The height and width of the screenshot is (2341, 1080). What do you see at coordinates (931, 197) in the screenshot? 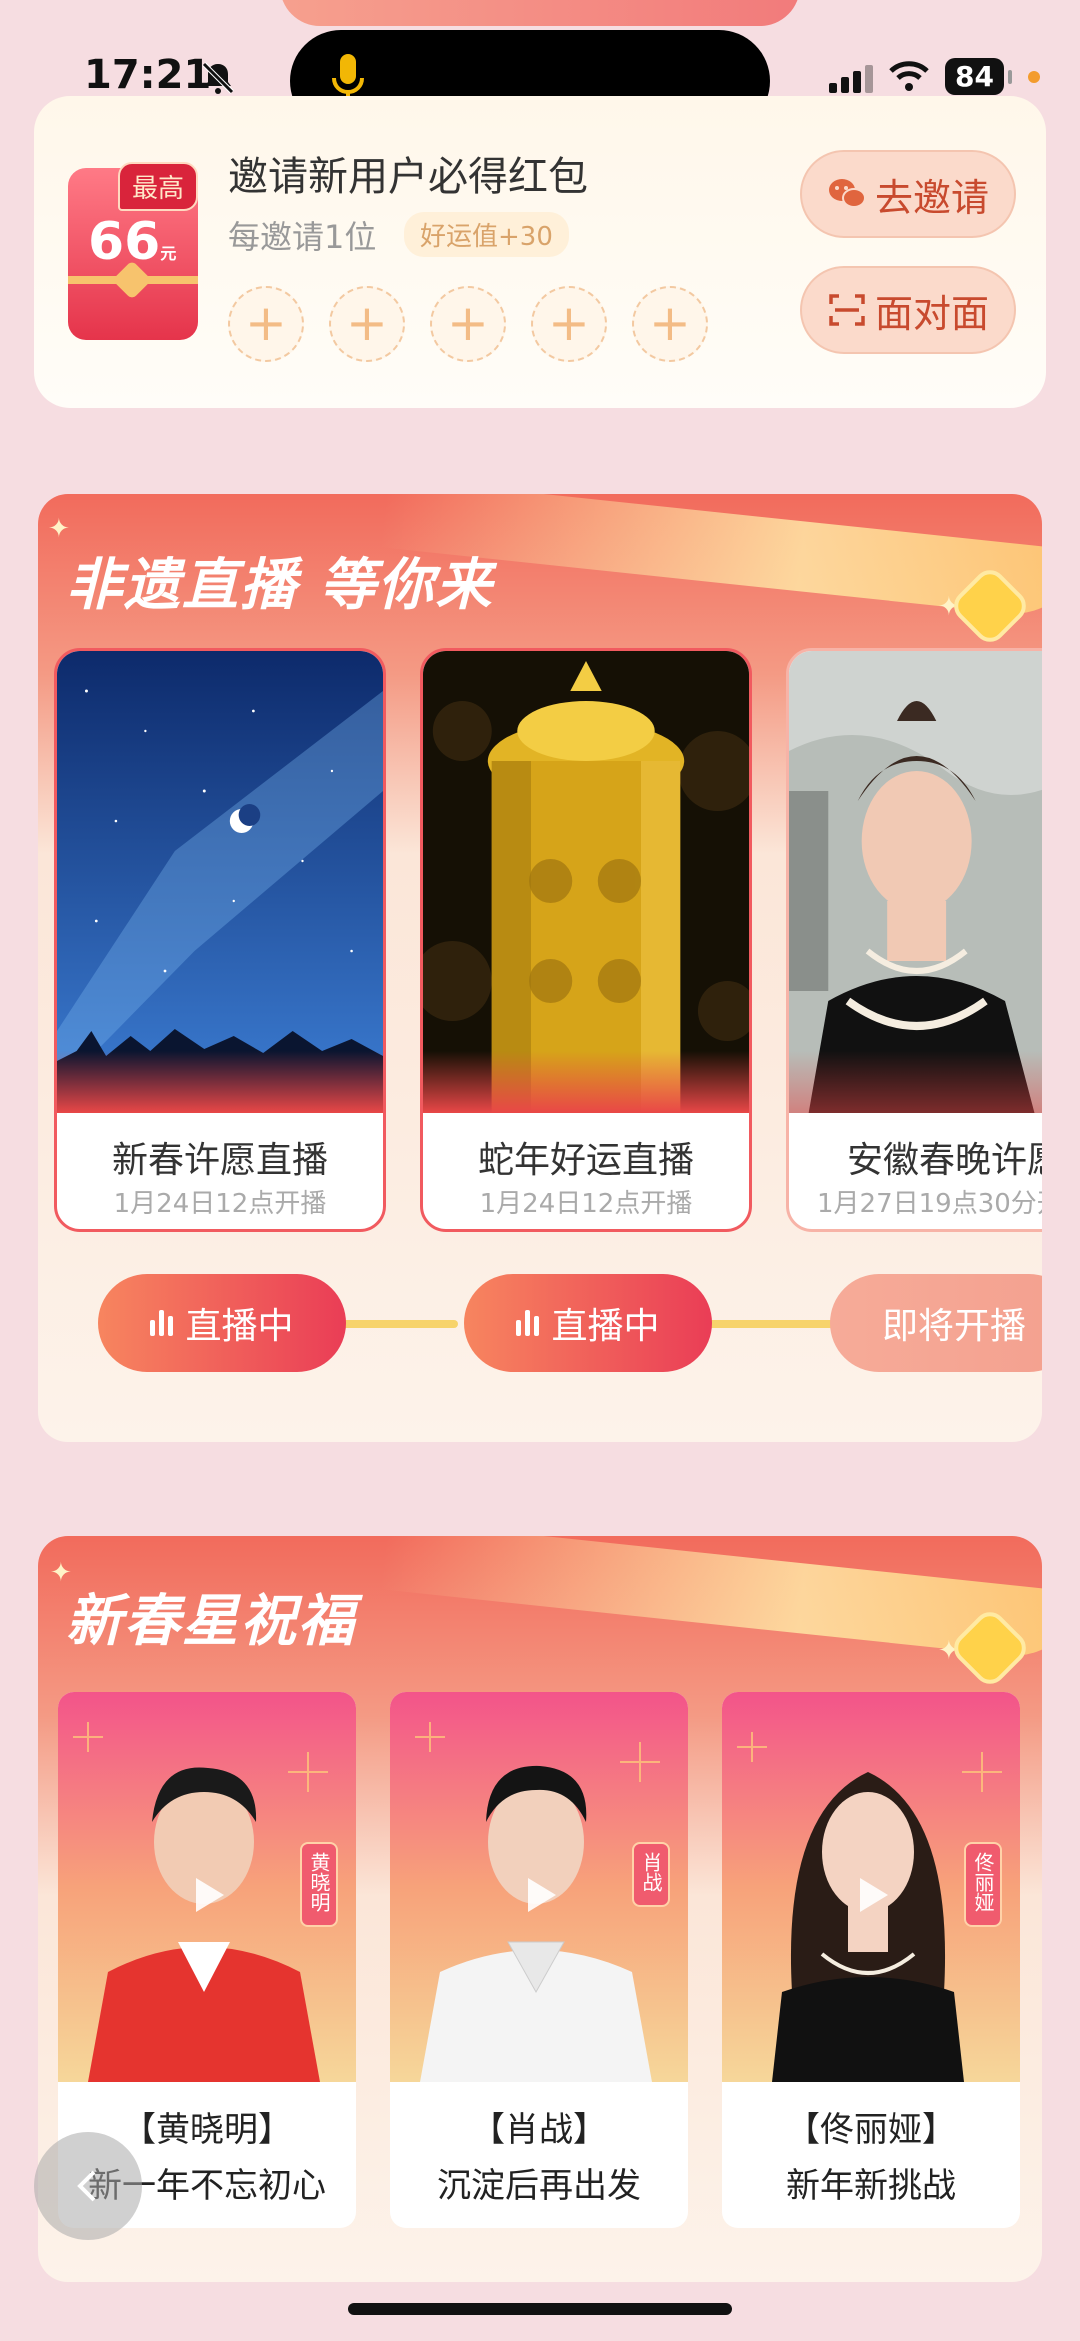
I see `invite-button-label: 去邀请` at bounding box center [931, 197].